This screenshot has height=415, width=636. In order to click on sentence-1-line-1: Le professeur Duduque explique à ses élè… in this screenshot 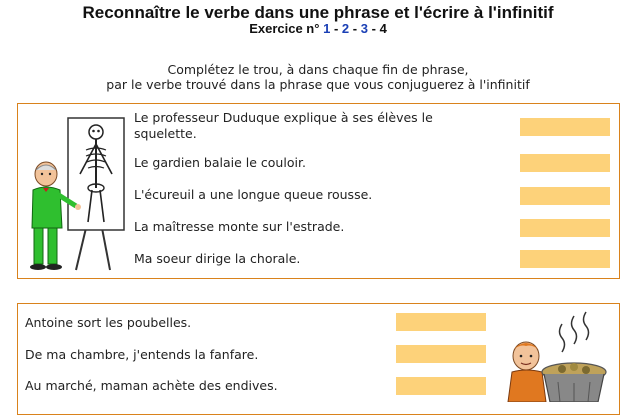, I will do `click(283, 117)`.